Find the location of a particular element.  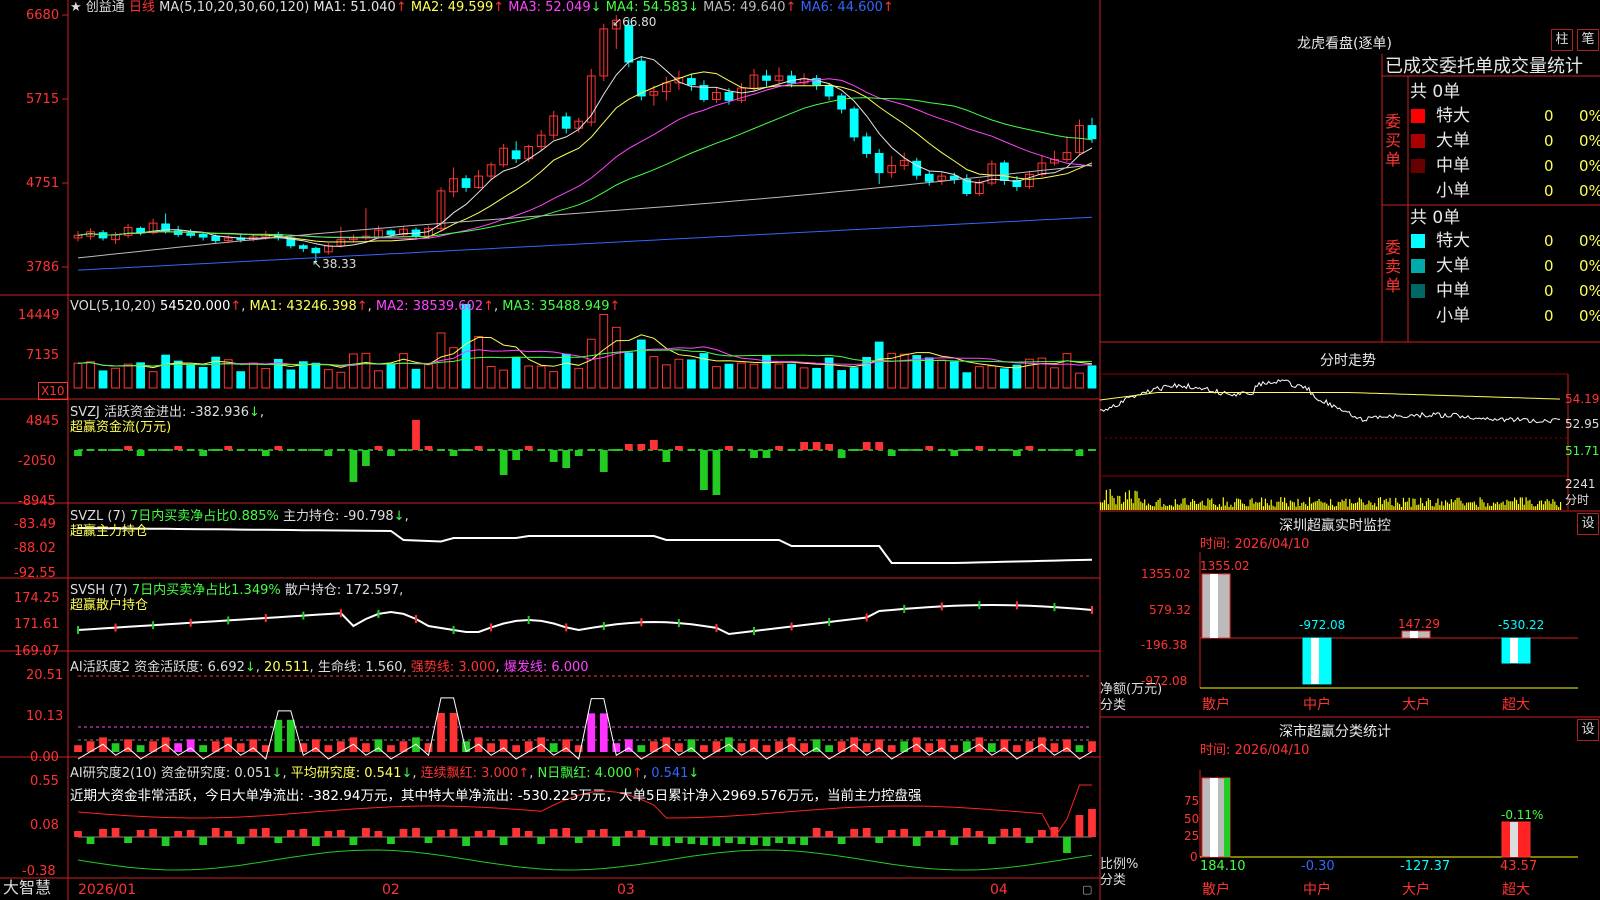

column-view-button: 柱 is located at coordinates (1562, 40).